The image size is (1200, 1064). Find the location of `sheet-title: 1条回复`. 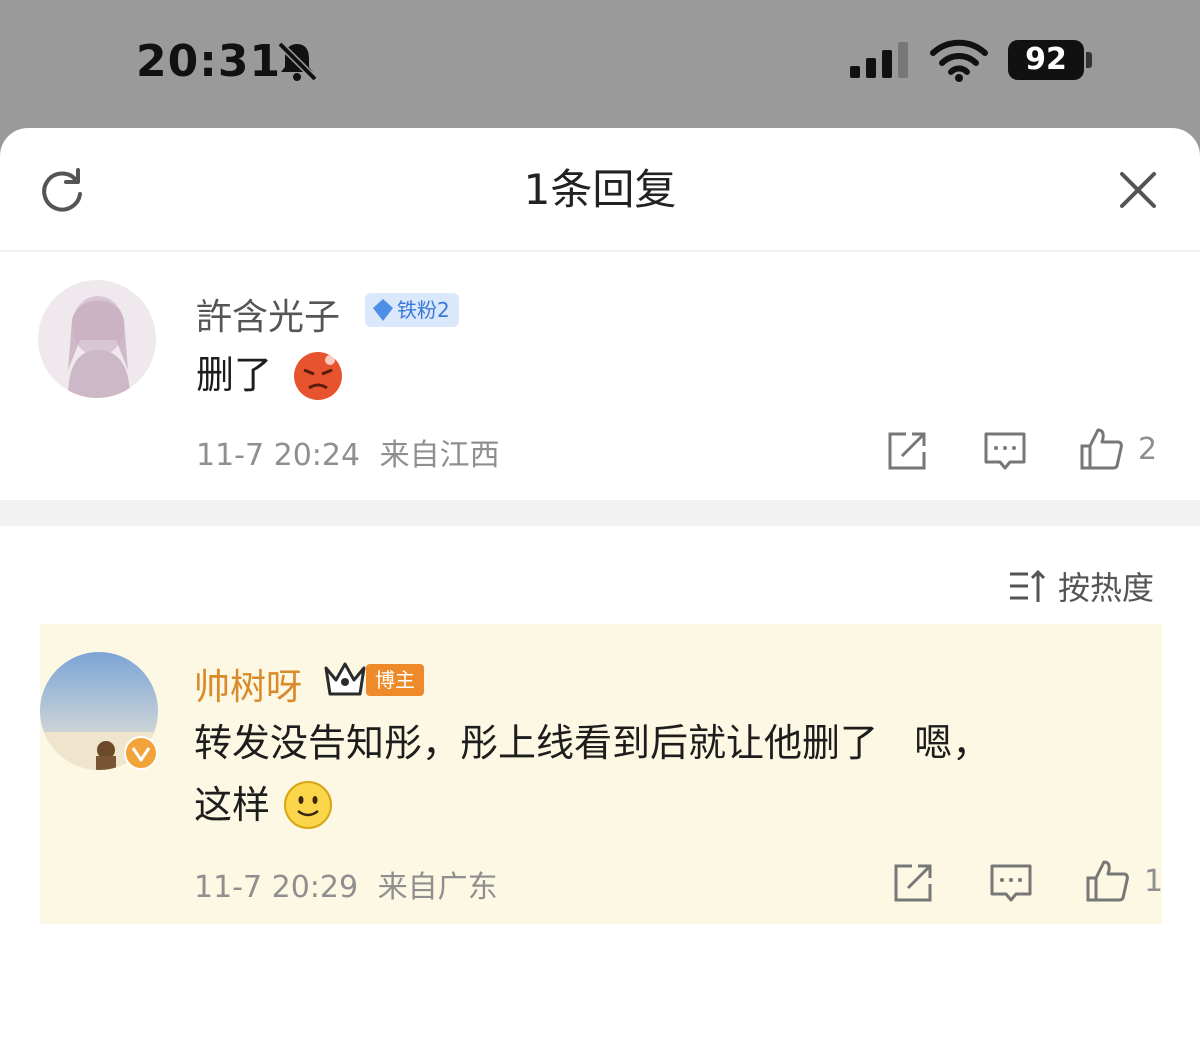

sheet-title: 1条回复 is located at coordinates (600, 189).